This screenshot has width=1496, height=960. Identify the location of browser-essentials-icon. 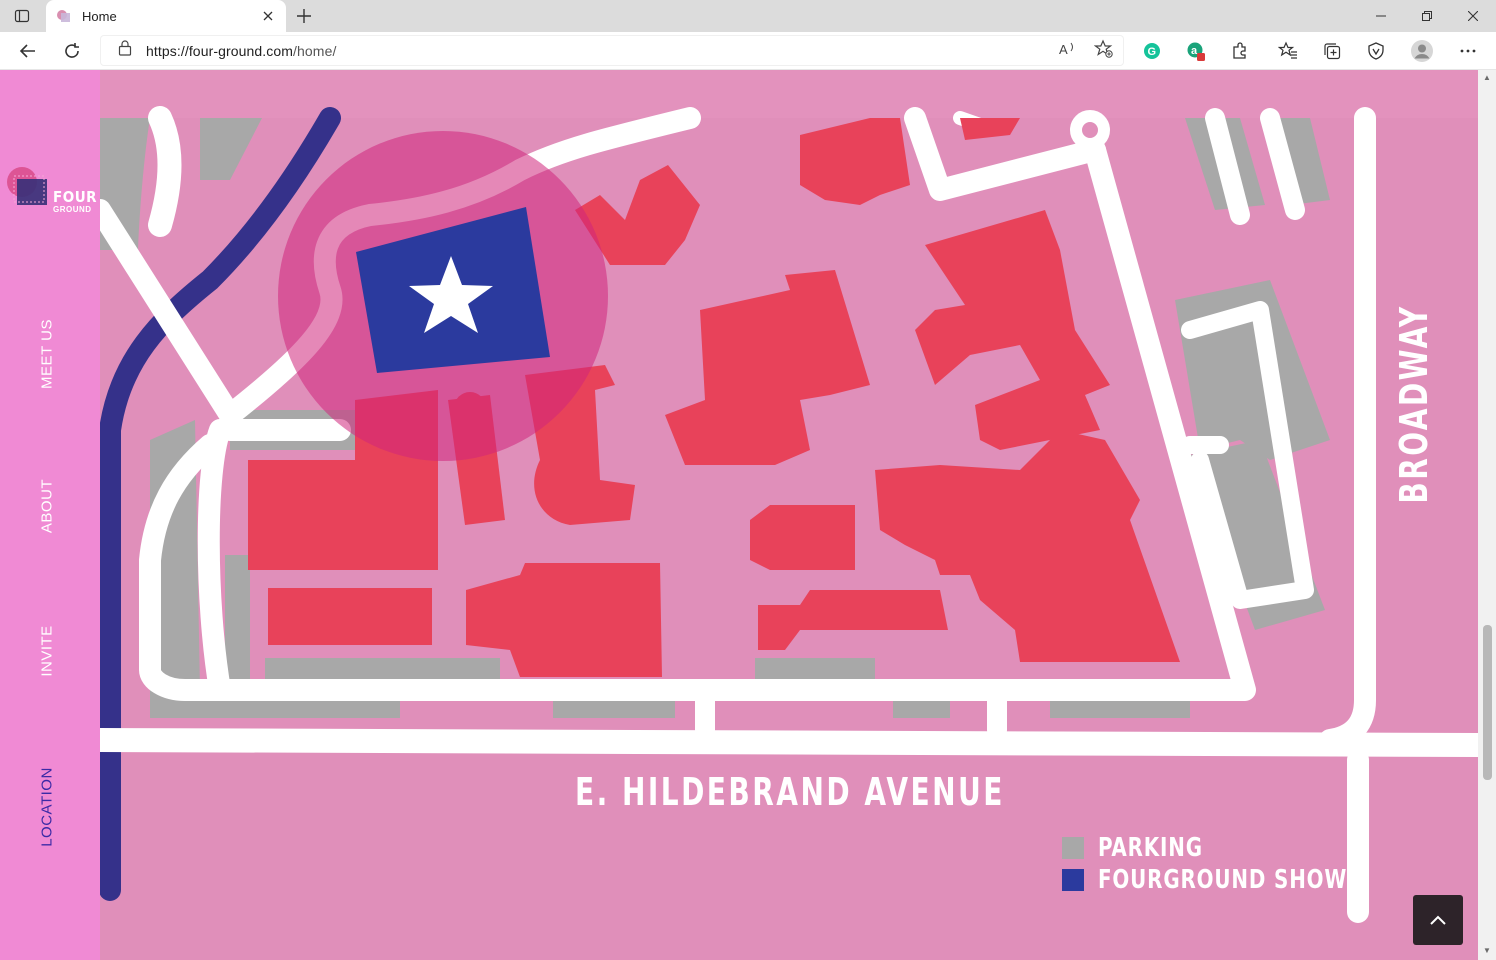
(1376, 51).